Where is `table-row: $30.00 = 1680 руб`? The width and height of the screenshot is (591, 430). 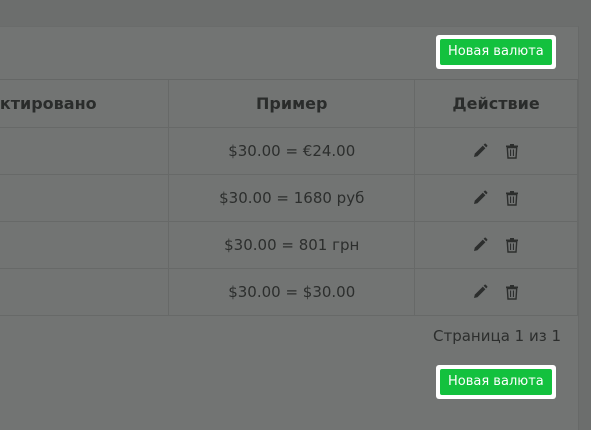
table-row: $30.00 = 1680 руб is located at coordinates (289, 198).